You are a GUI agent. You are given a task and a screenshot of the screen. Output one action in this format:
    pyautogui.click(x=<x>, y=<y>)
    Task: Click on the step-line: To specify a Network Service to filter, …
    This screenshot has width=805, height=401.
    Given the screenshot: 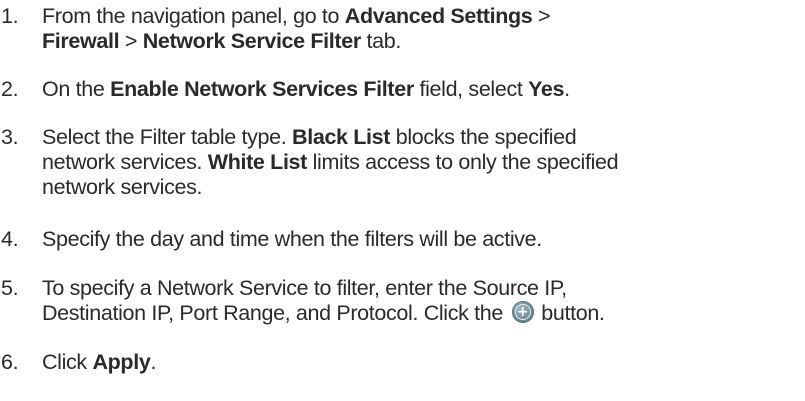 What is the action you would take?
    pyautogui.click(x=304, y=288)
    